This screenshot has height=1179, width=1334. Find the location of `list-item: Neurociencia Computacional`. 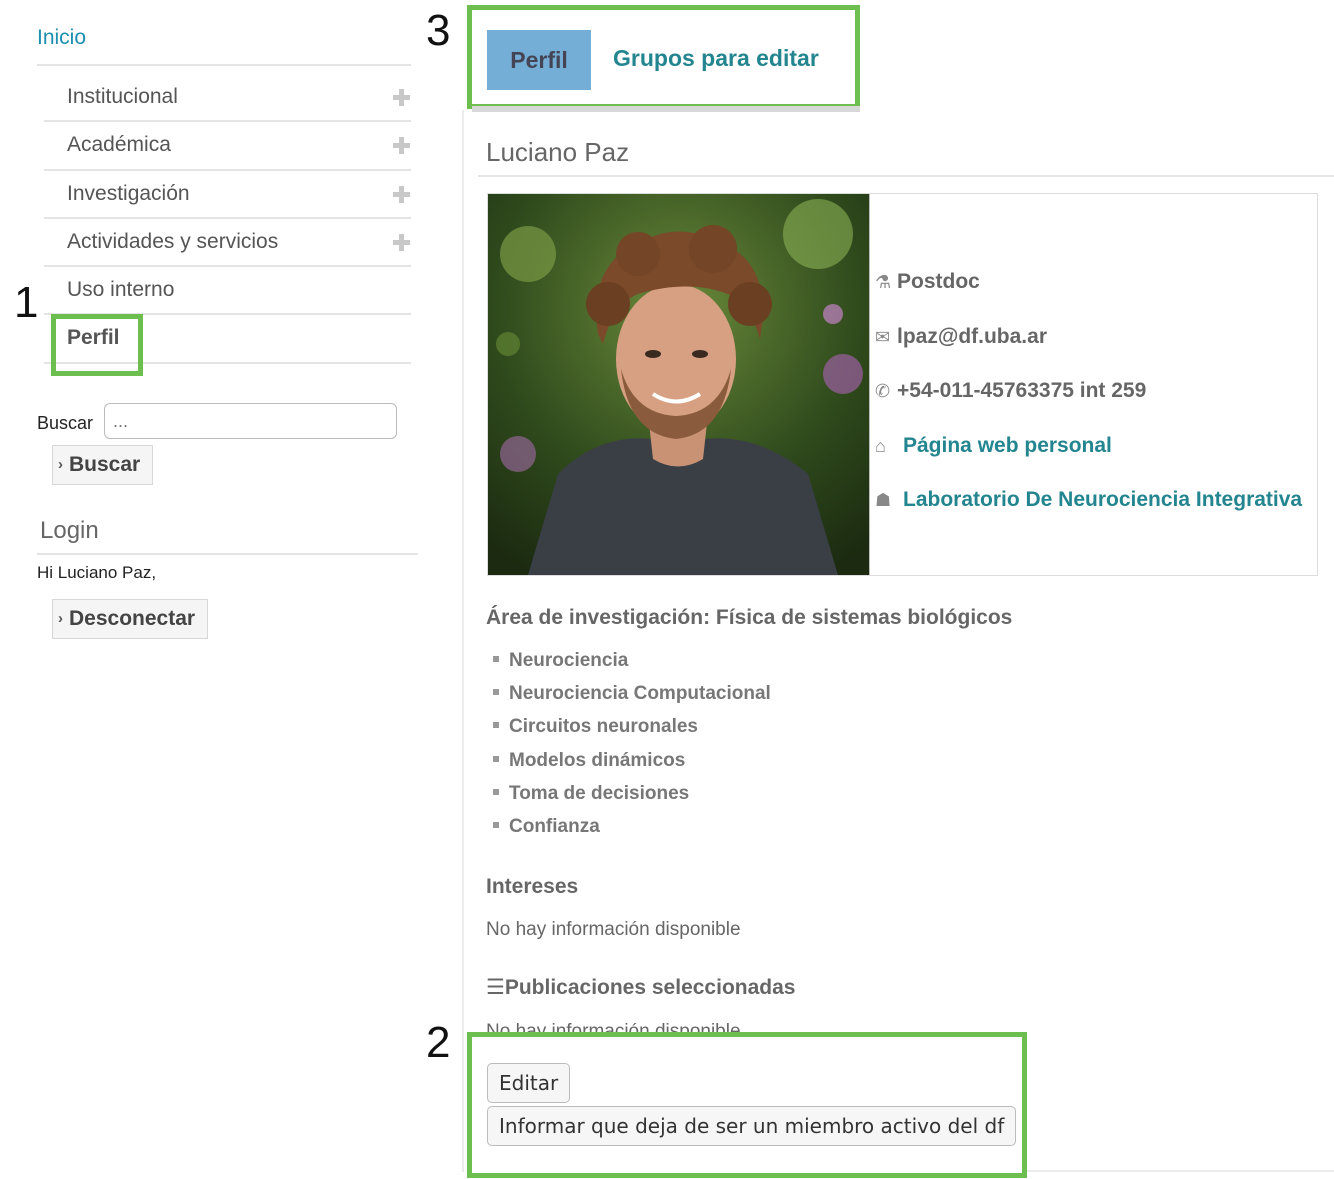

list-item: Neurociencia Computacional is located at coordinates (632, 699).